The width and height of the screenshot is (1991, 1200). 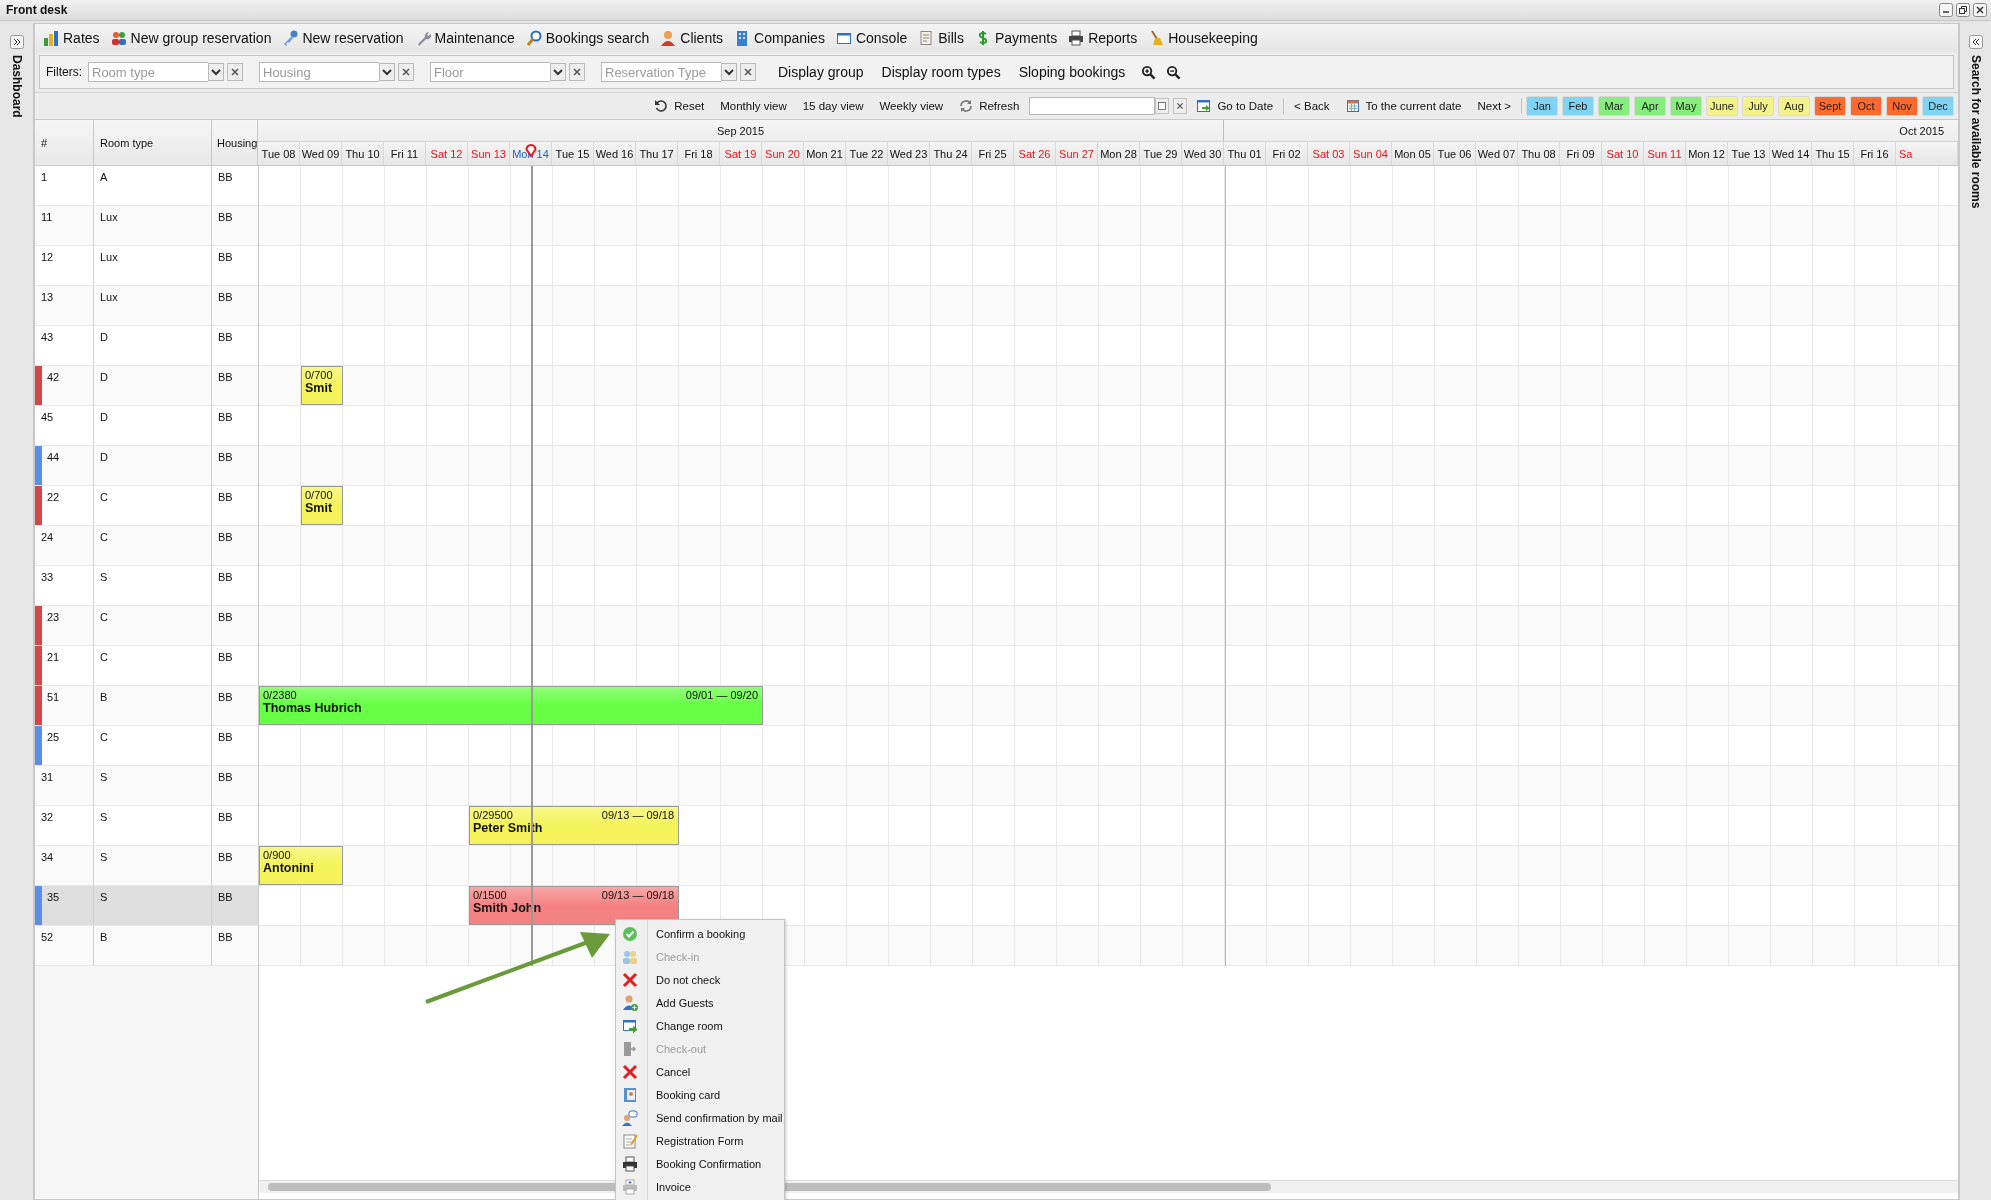 What do you see at coordinates (153, 142) in the screenshot?
I see `column-header: Room type` at bounding box center [153, 142].